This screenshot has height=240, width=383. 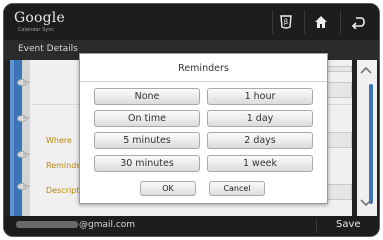 What do you see at coordinates (339, 140) in the screenshot?
I see `where-field` at bounding box center [339, 140].